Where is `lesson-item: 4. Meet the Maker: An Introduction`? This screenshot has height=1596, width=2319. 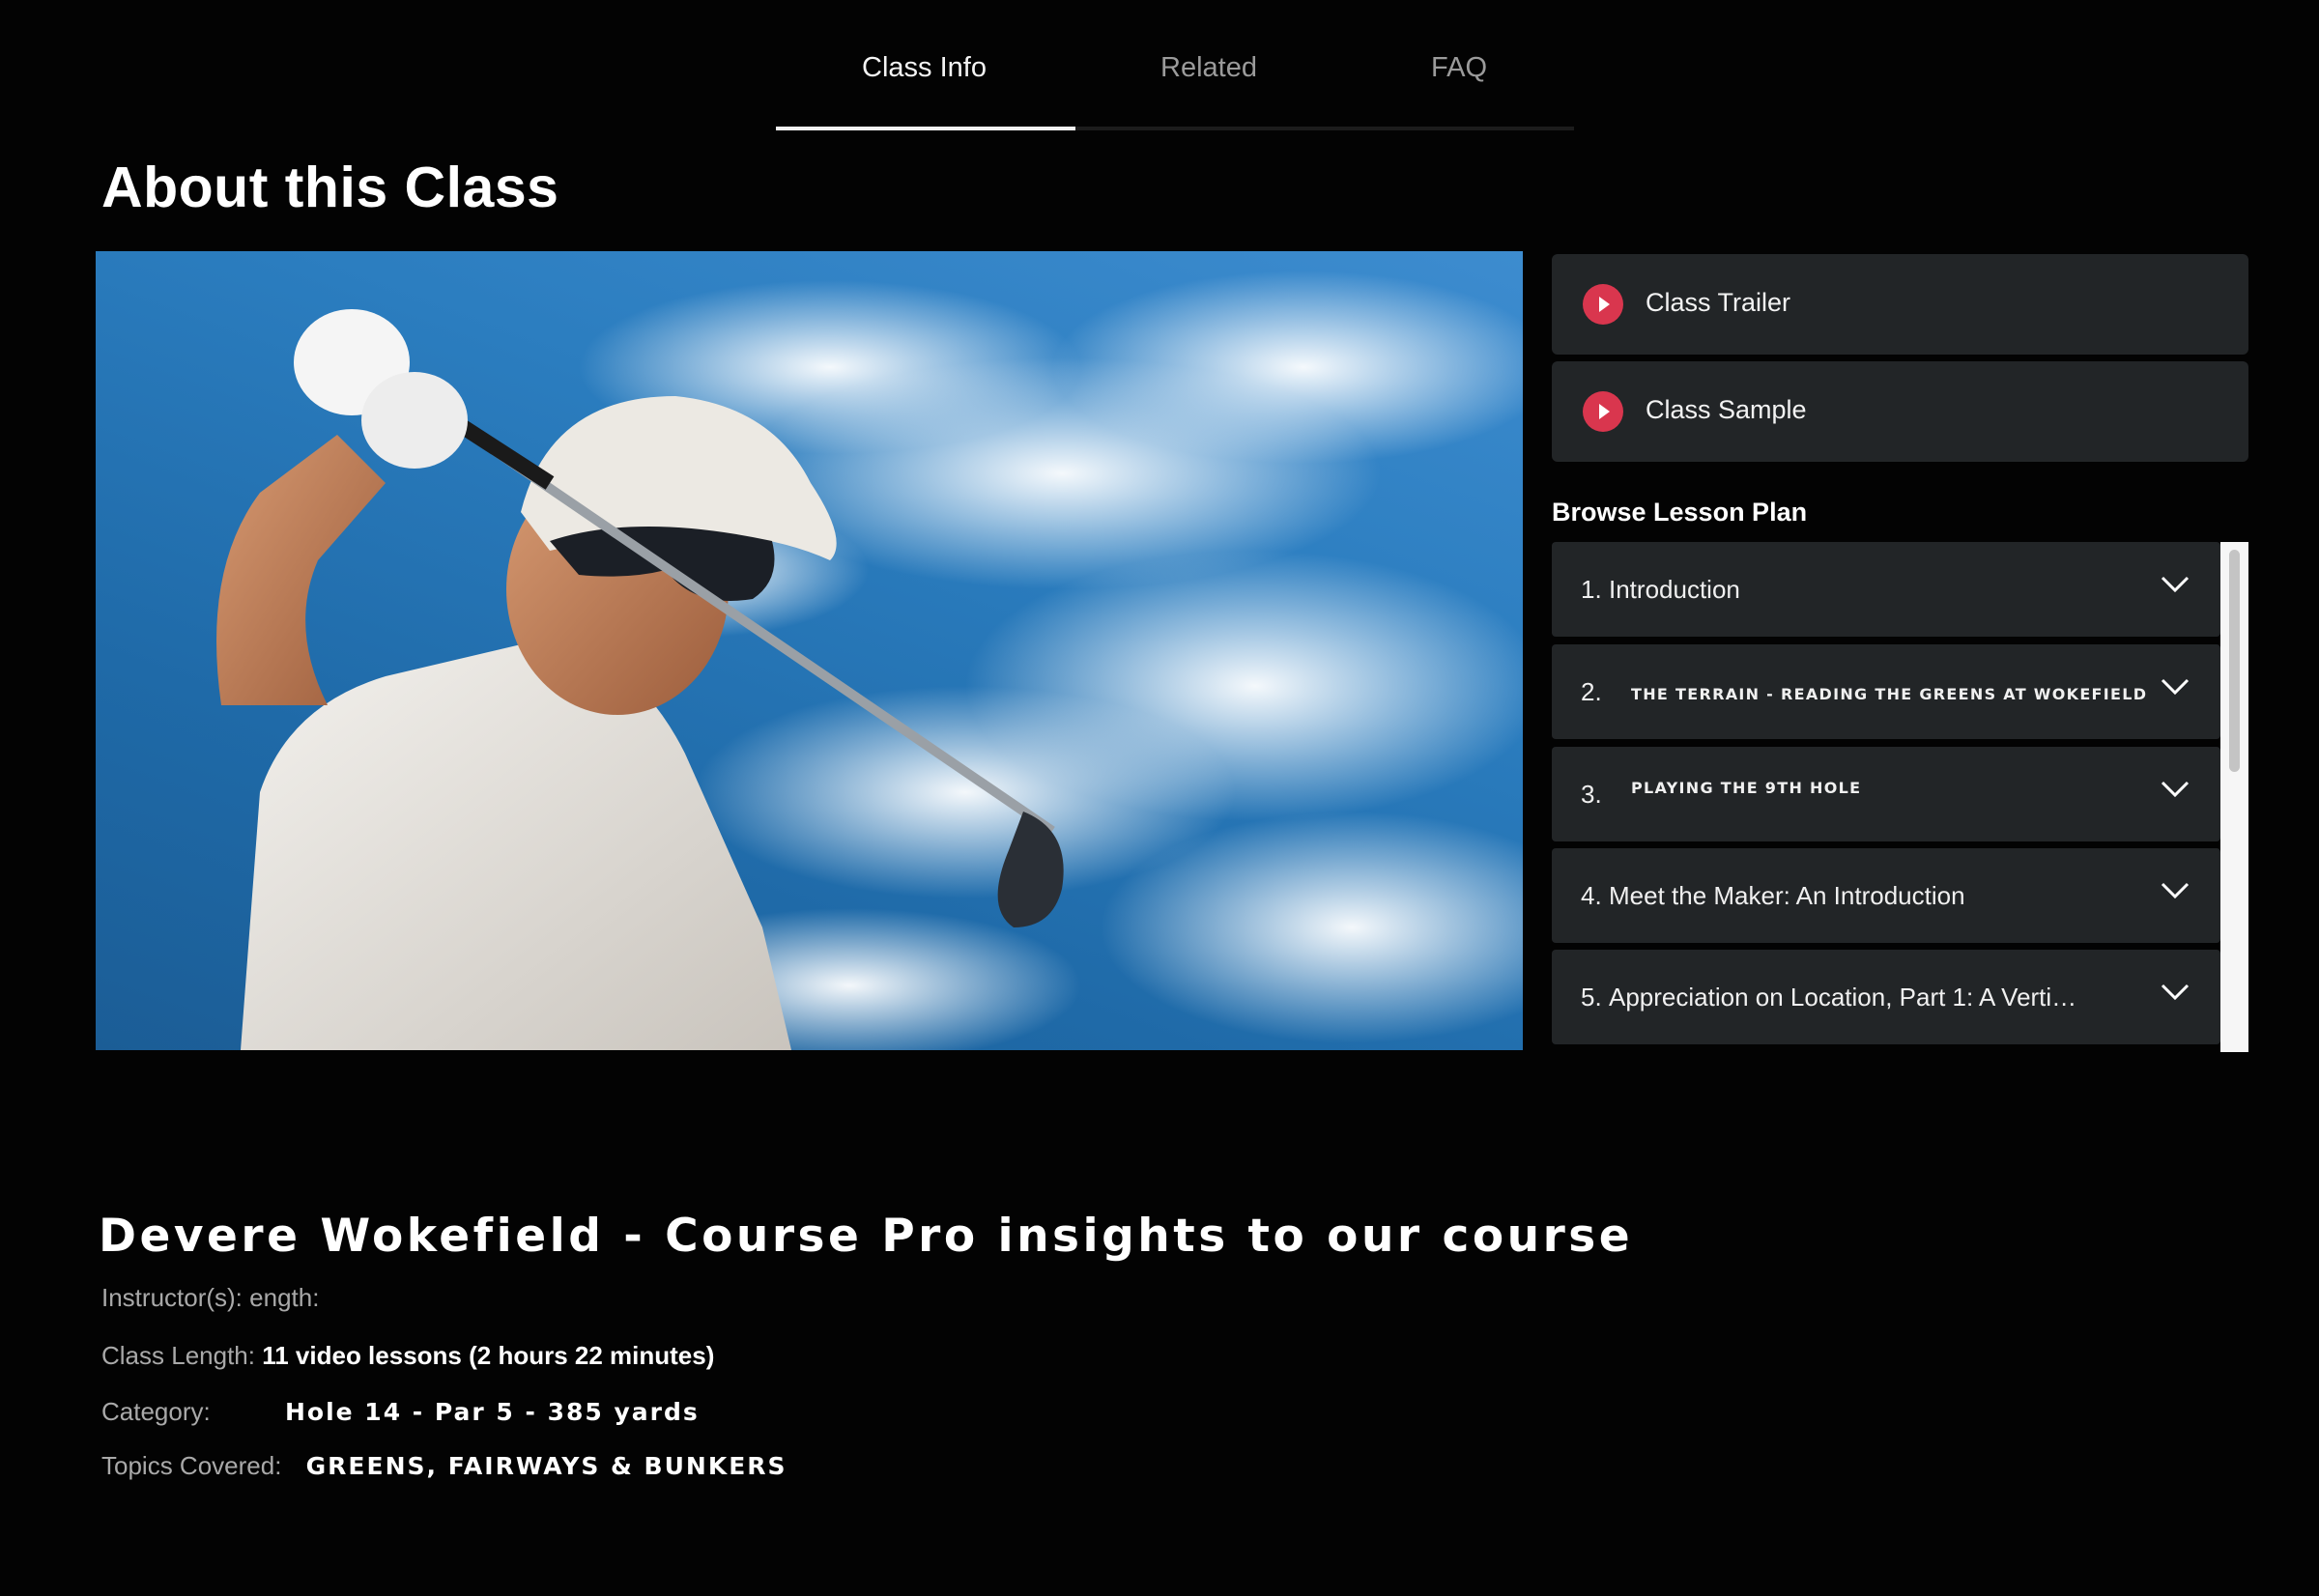 lesson-item: 4. Meet the Maker: An Introduction is located at coordinates (1886, 896).